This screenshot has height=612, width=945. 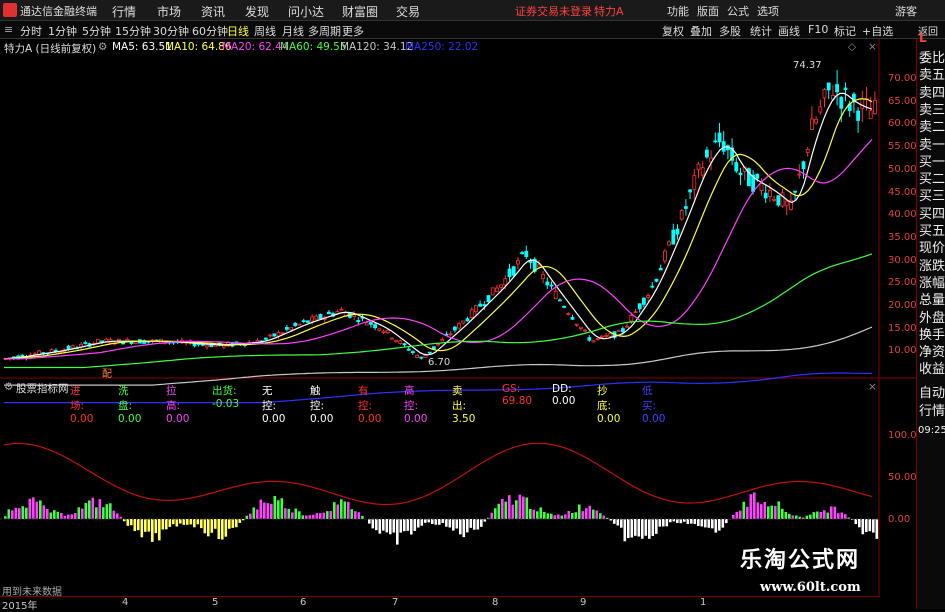 I want to click on side-panel-item: 总量, so click(x=932, y=298).